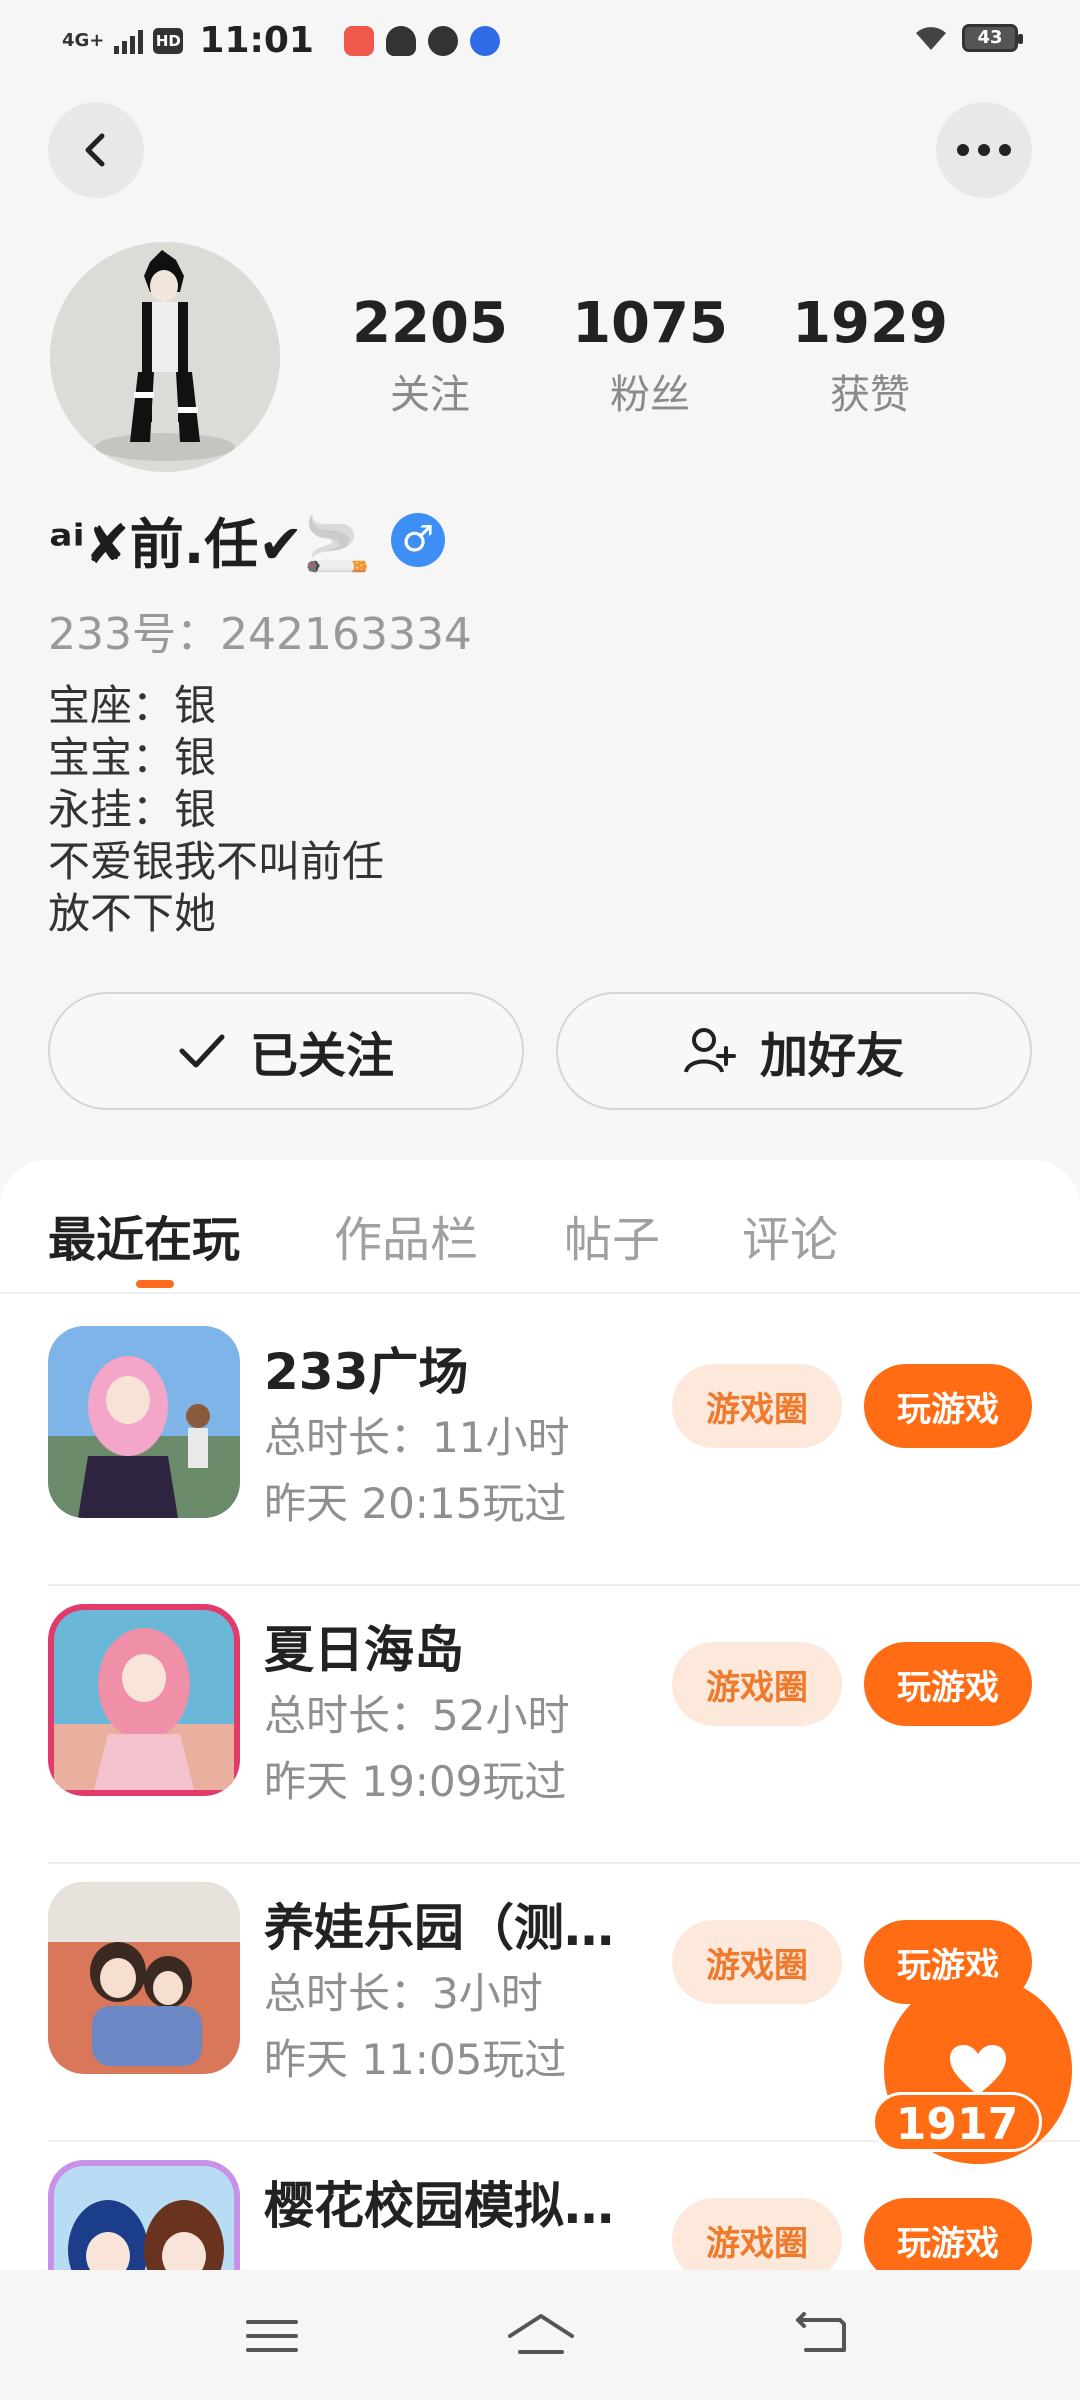 Image resolution: width=1080 pixels, height=2400 pixels. What do you see at coordinates (132, 757) in the screenshot?
I see `bio-line: 宝宝：银` at bounding box center [132, 757].